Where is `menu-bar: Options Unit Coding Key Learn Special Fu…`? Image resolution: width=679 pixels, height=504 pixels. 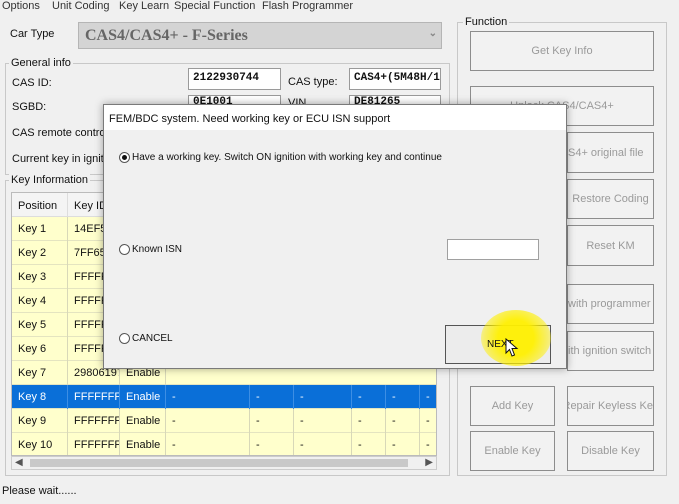 menu-bar: Options Unit Coding Key Learn Special Fu… is located at coordinates (339, 7).